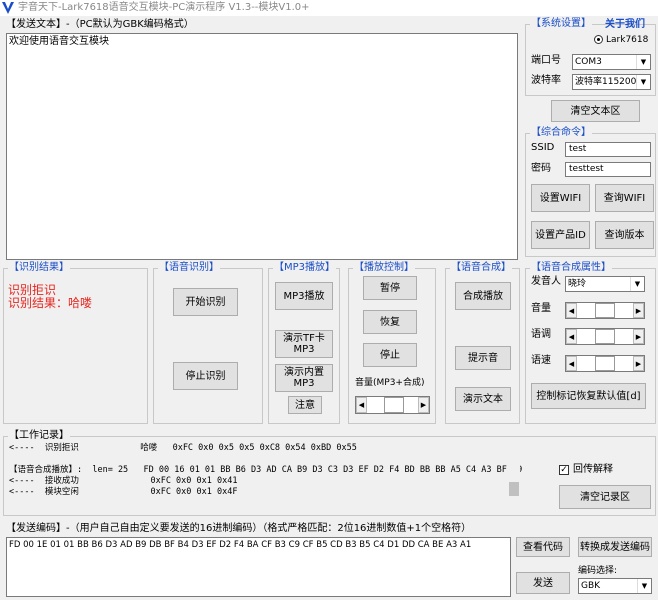 Image resolution: width=658 pixels, height=600 pixels. Describe the element at coordinates (329, 8) in the screenshot. I see `title-bar: 宇音天下-Lark7618语音交互模块-PC演示程序 V1.3--模块V1.0+` at that location.